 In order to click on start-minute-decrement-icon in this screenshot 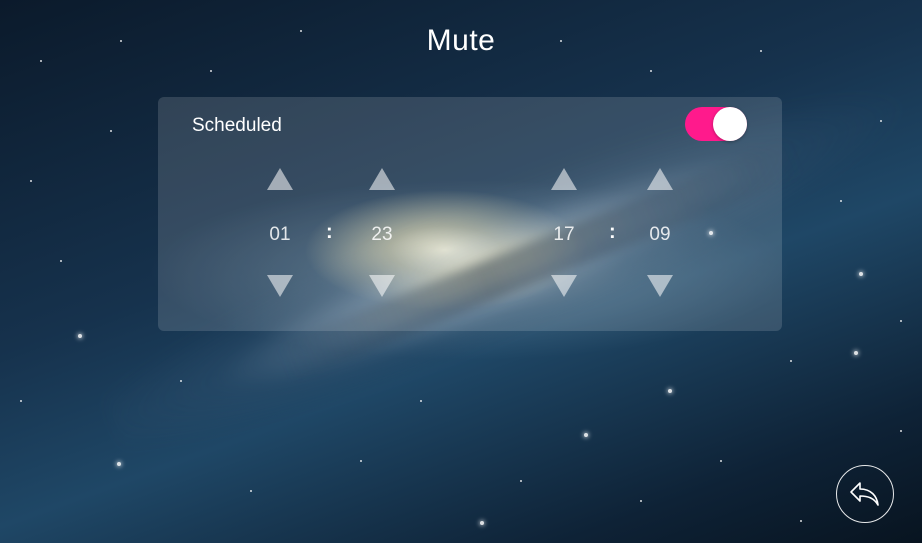, I will do `click(382, 286)`.